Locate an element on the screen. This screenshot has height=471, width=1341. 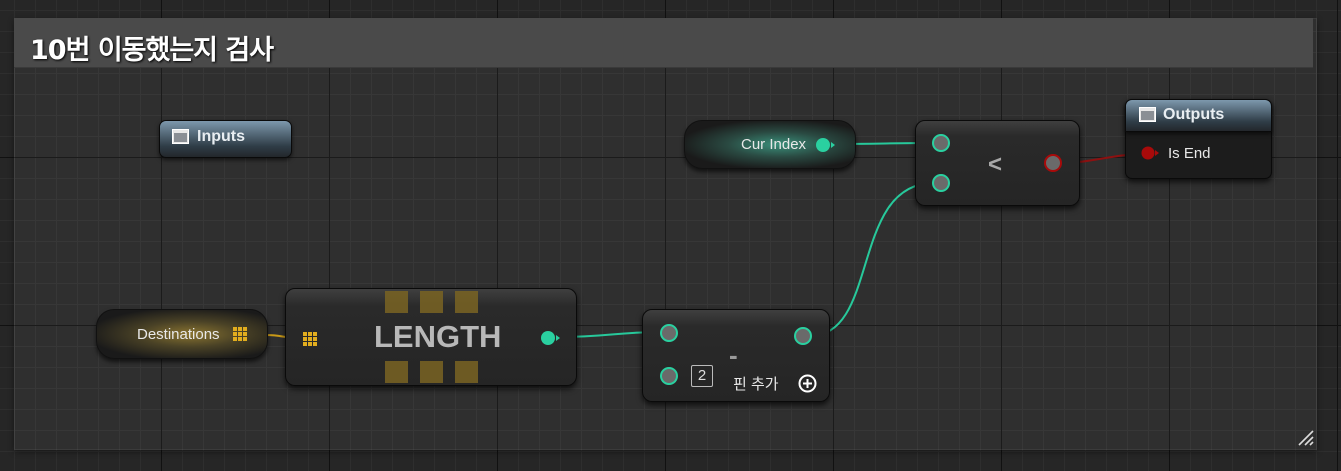
subtract-input-a-pin is located at coordinates (669, 333).